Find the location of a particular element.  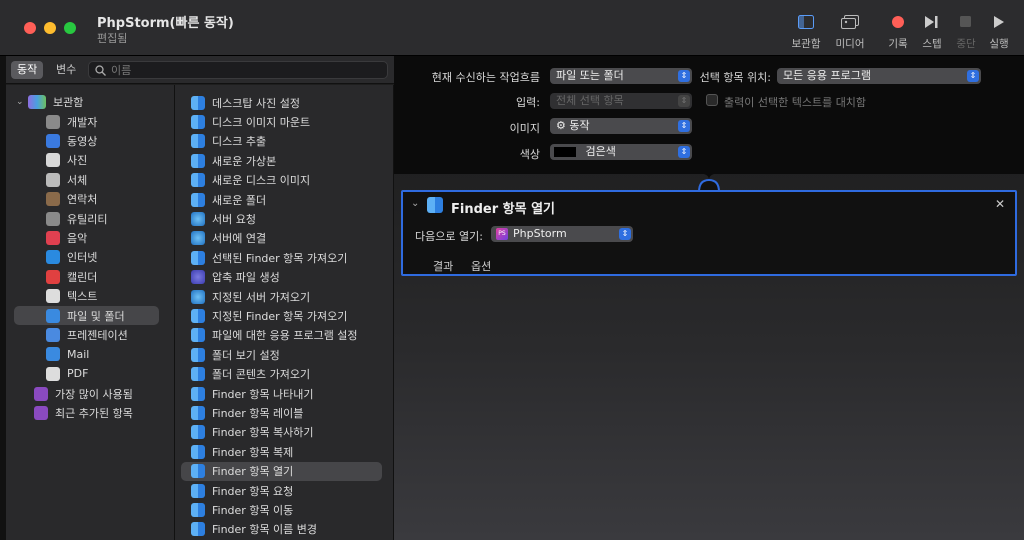

library-item-7: 인터넷 is located at coordinates (71, 257).